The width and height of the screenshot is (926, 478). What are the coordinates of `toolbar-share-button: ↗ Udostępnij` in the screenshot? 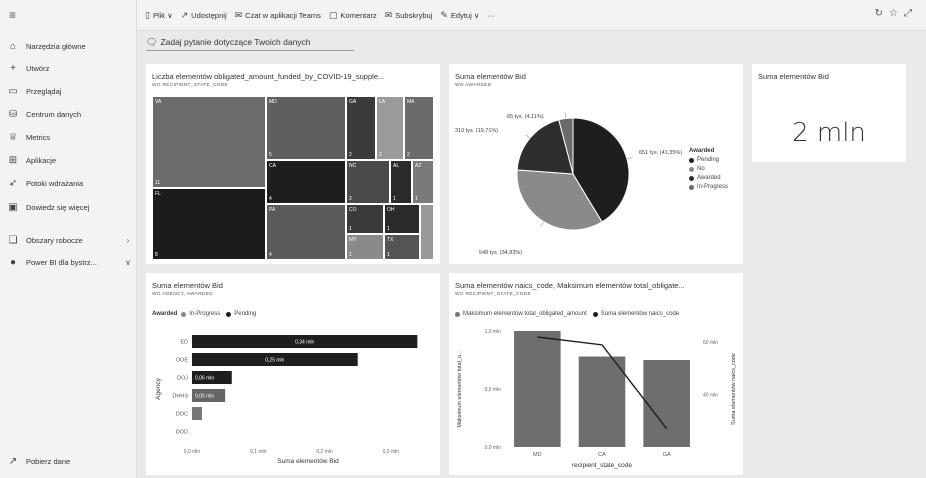 It's located at (204, 15).